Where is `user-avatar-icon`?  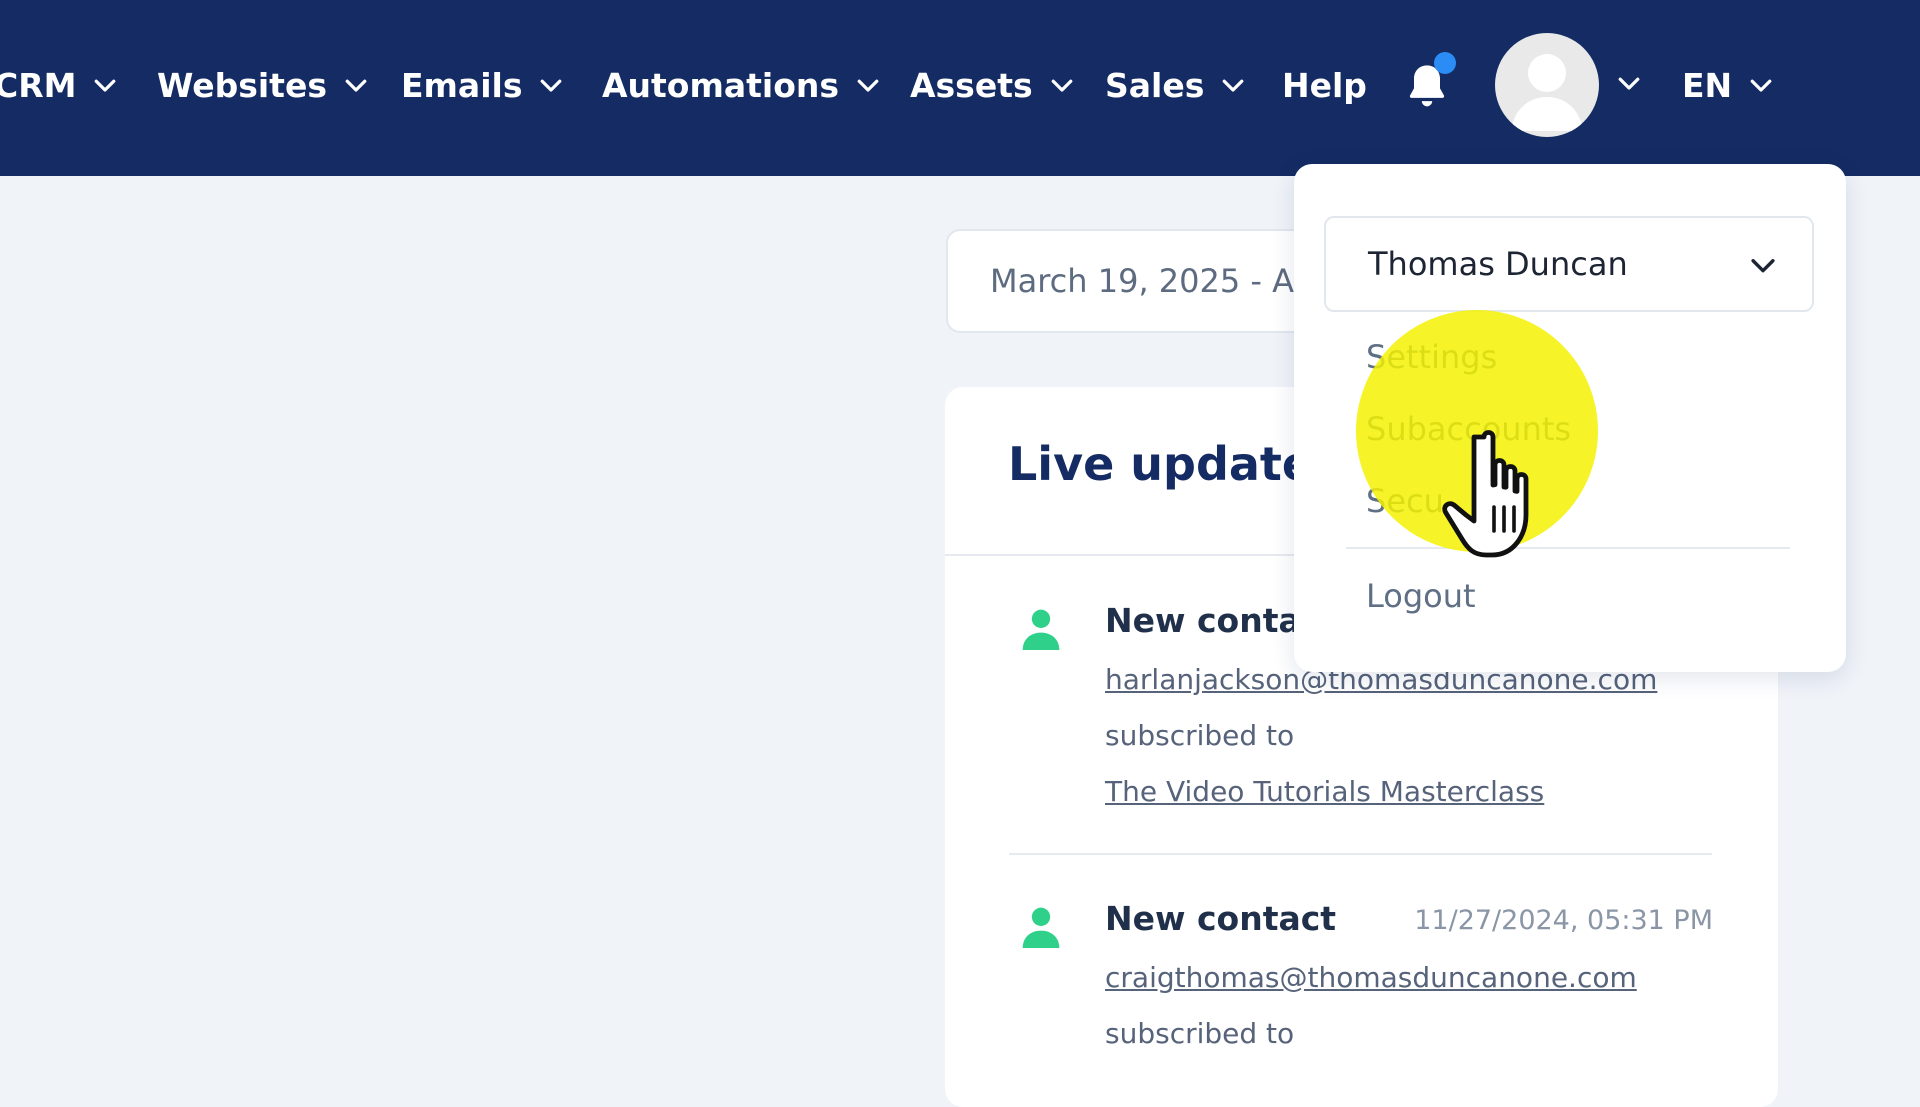 user-avatar-icon is located at coordinates (1547, 92).